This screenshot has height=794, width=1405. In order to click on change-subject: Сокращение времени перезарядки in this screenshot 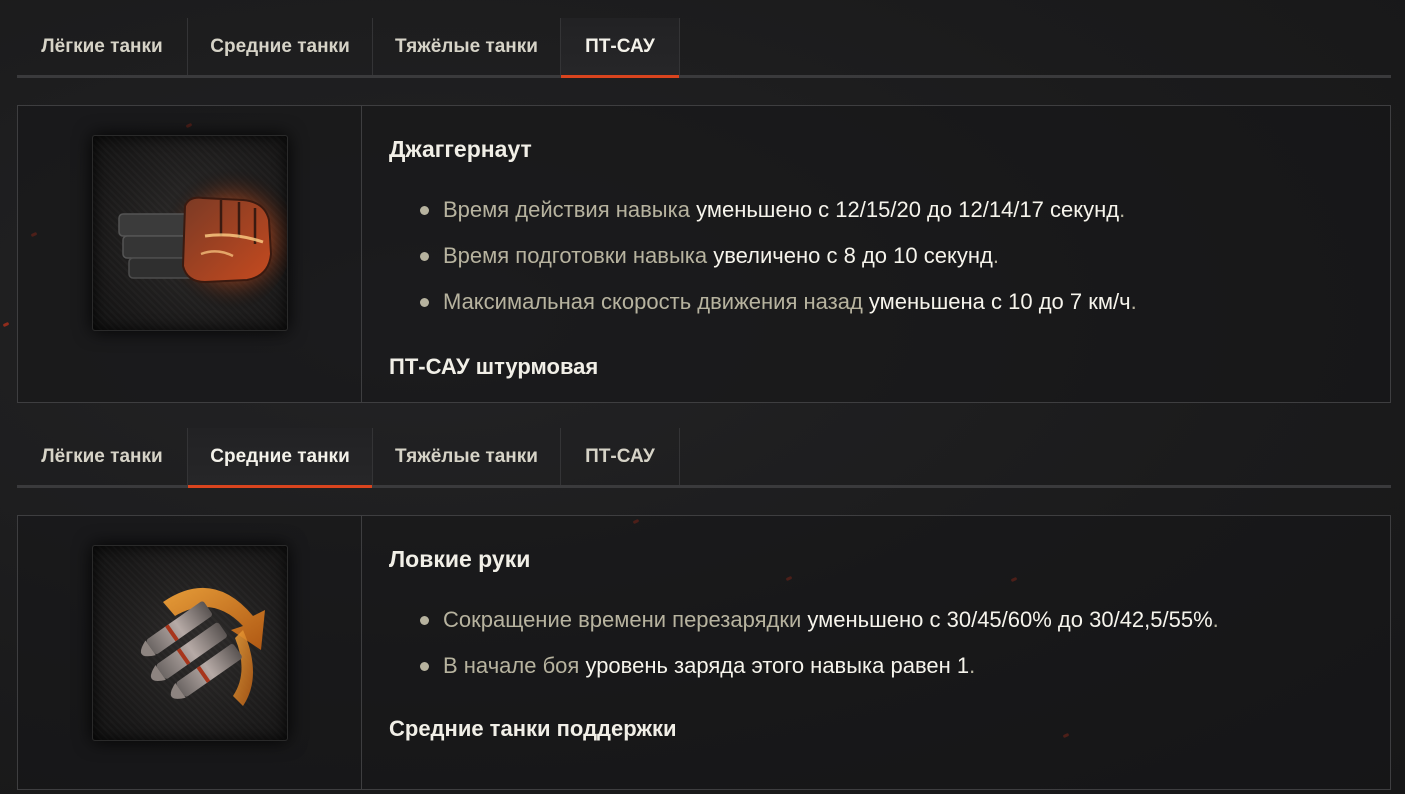, I will do `click(625, 619)`.